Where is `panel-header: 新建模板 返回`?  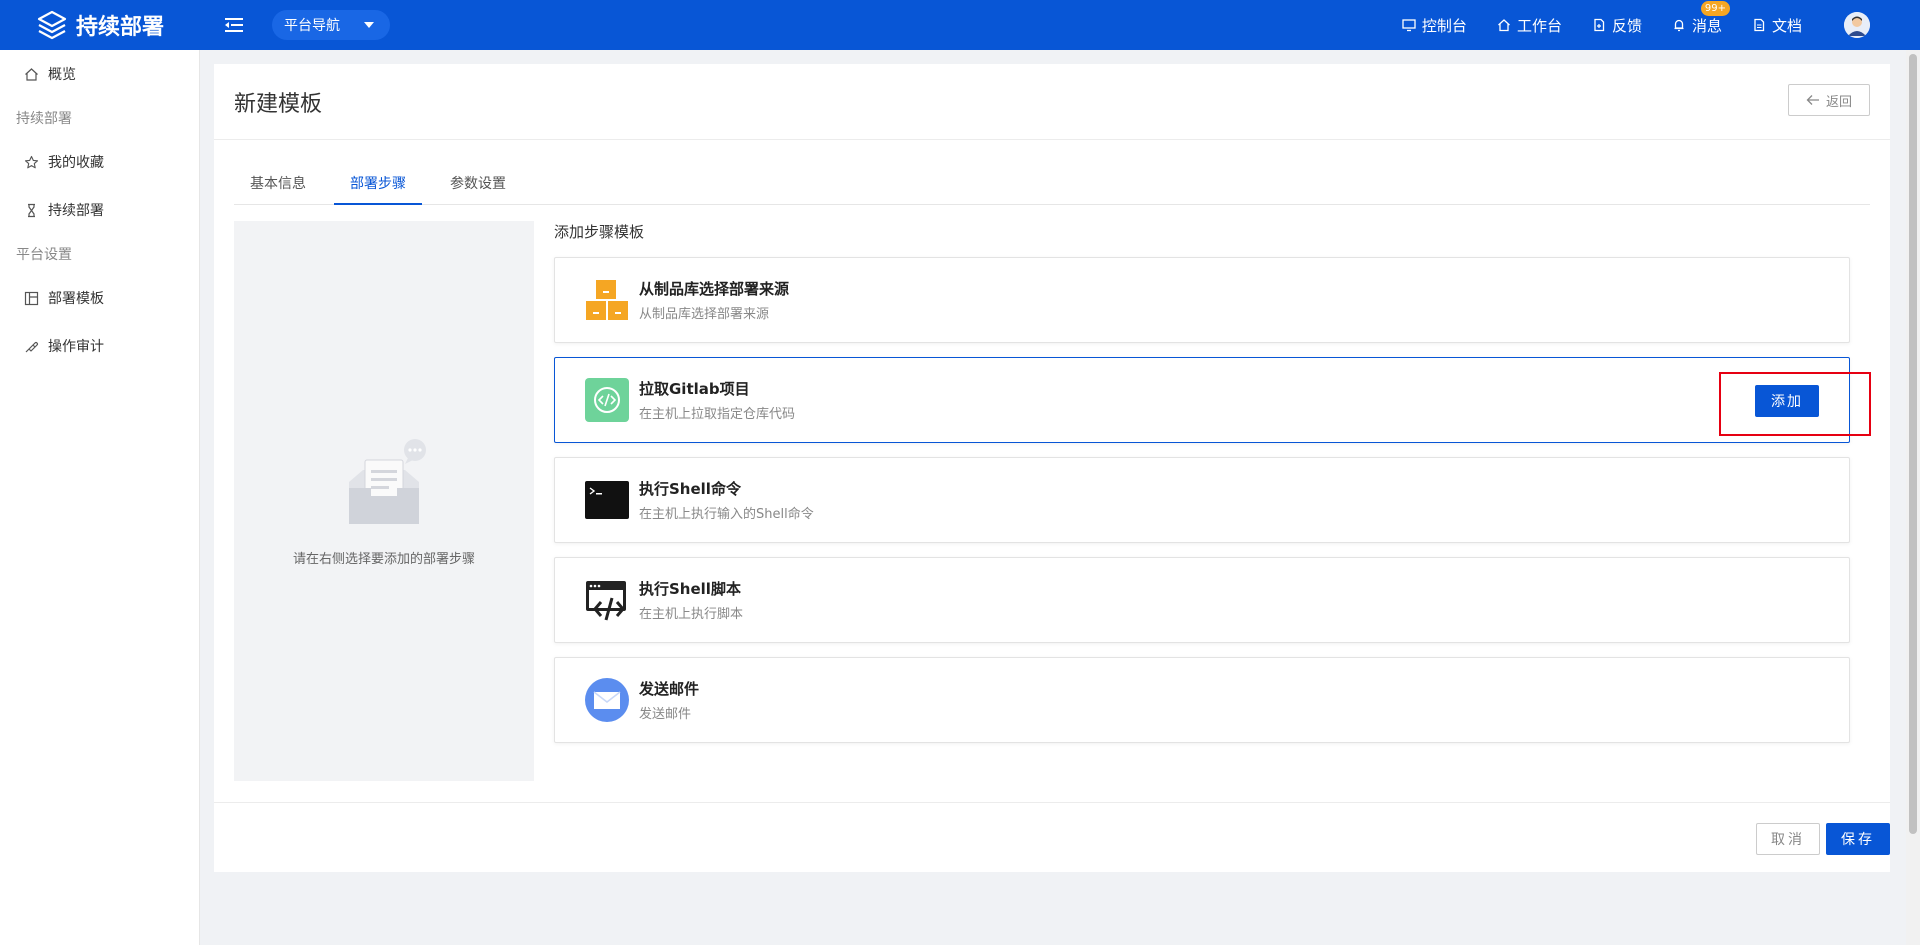 panel-header: 新建模板 返回 is located at coordinates (1052, 102).